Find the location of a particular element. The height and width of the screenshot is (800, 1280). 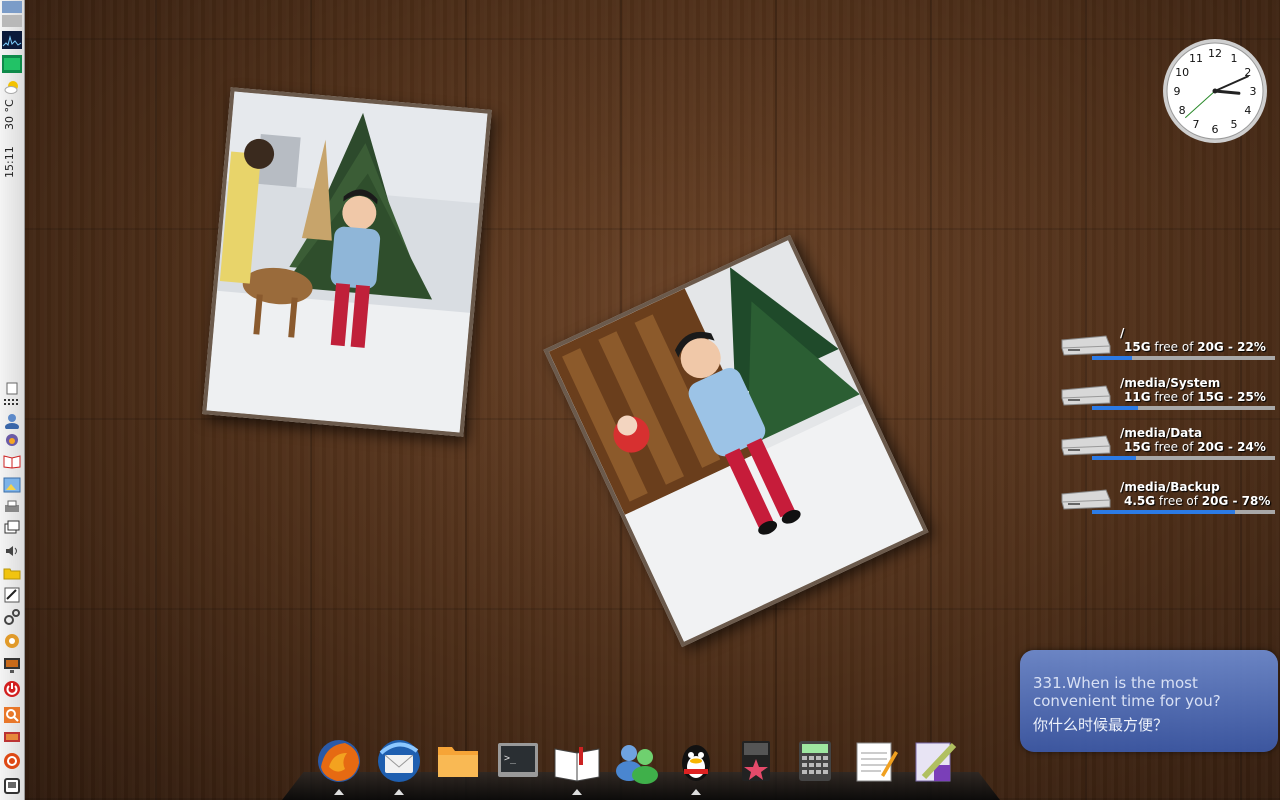

text-editor-launcher is located at coordinates (875, 763).